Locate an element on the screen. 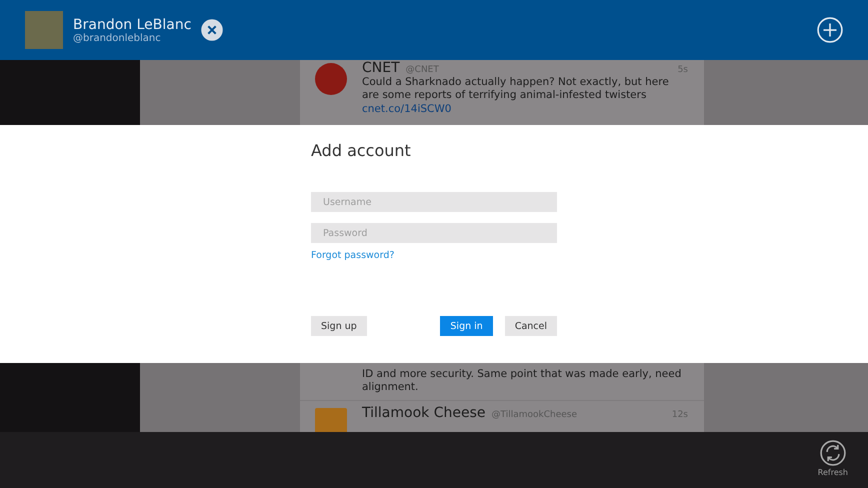 The width and height of the screenshot is (868, 488). tweet-text: Could a Sharknado actually happen? Not exactly, but here are some reports of terrifying animal-infested twisters is located at coordinates (516, 89).